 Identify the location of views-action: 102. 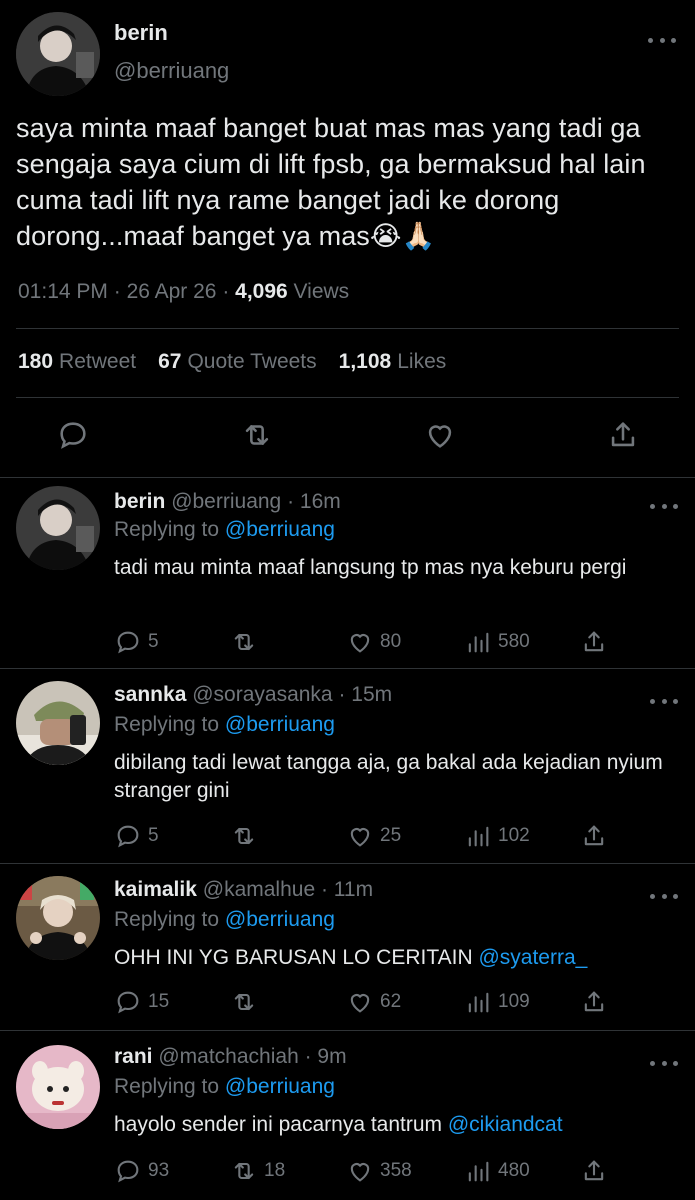
(497, 836).